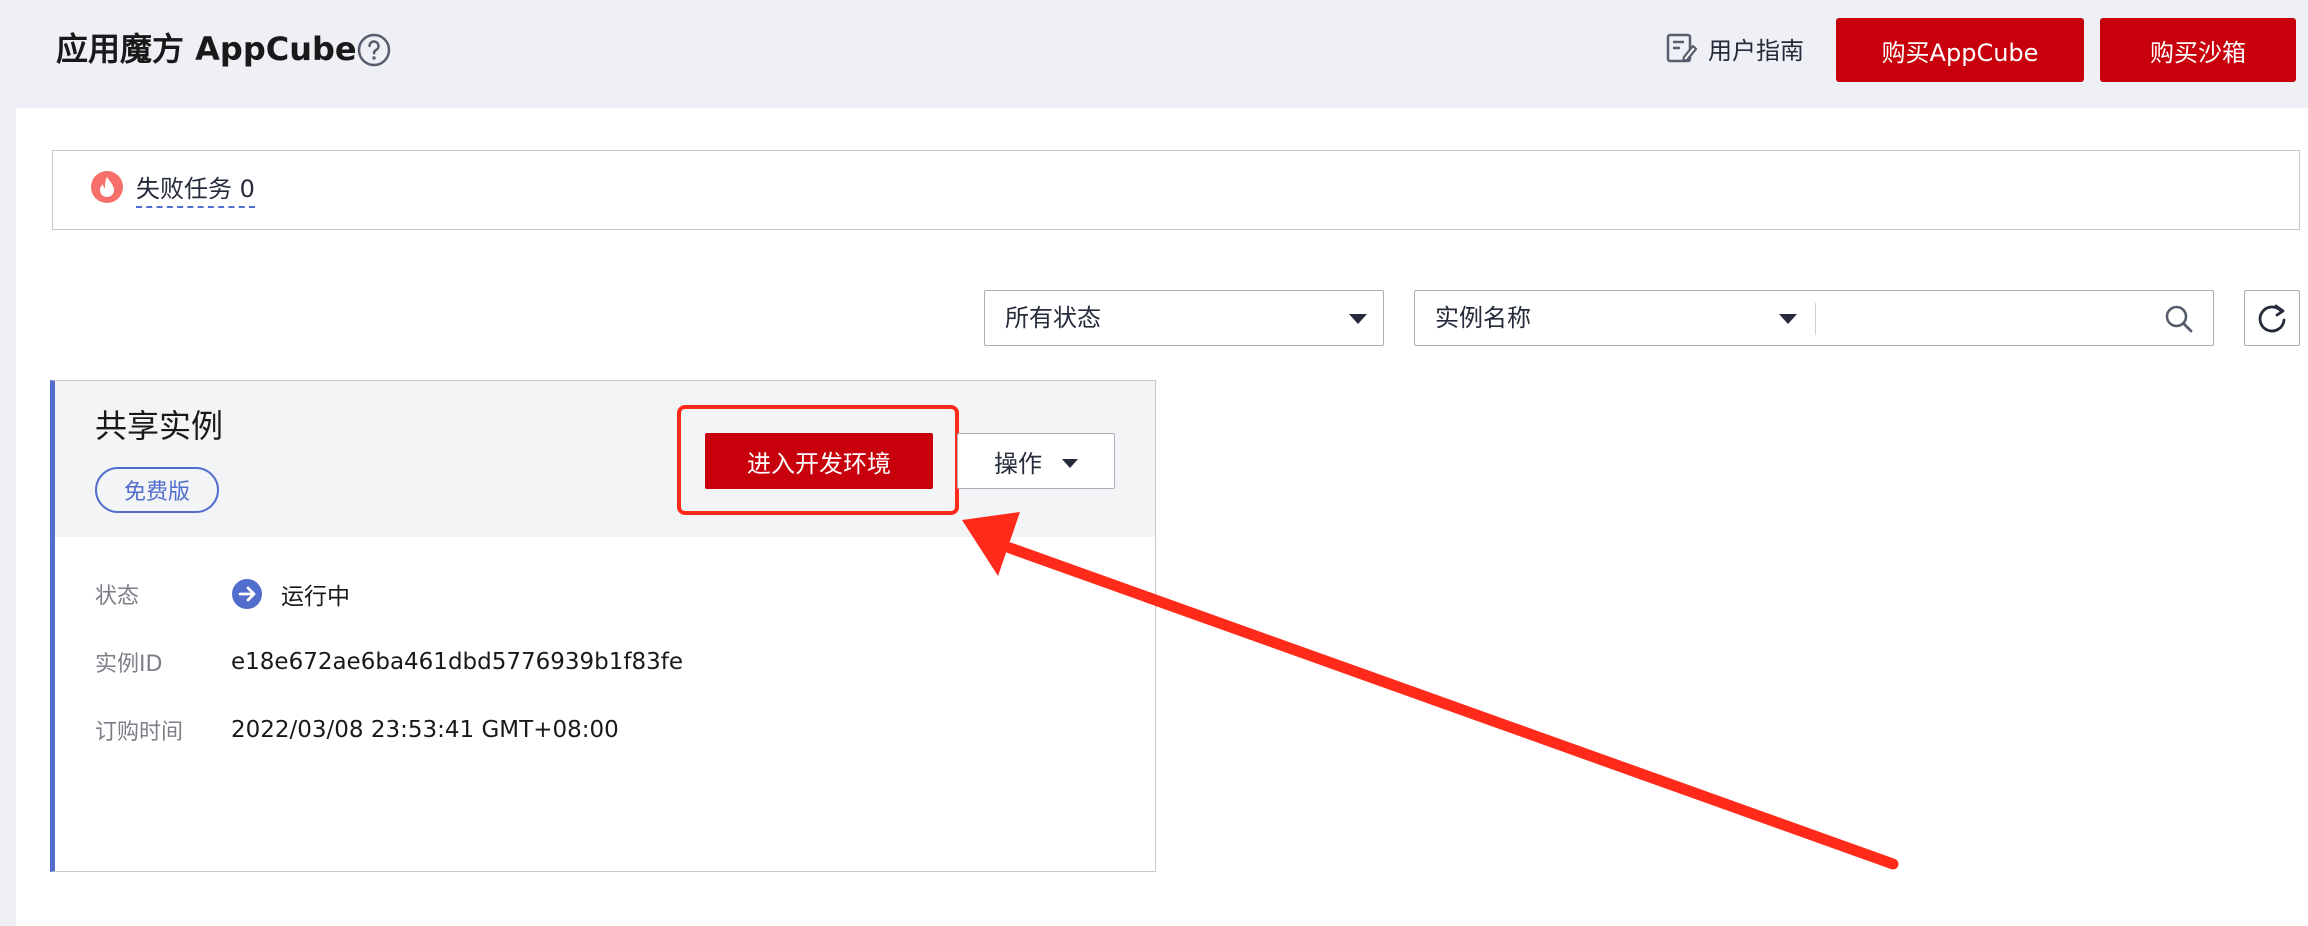 Image resolution: width=2308 pixels, height=926 pixels. What do you see at coordinates (1184, 318) in the screenshot?
I see `status-filter-select: 所有状态` at bounding box center [1184, 318].